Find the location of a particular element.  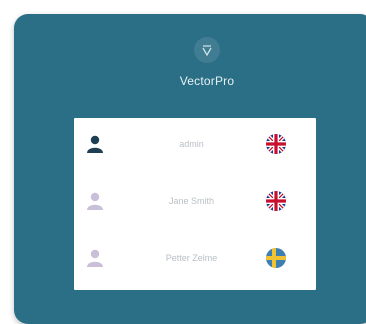

user-row-admin: admin is located at coordinates (195, 146).